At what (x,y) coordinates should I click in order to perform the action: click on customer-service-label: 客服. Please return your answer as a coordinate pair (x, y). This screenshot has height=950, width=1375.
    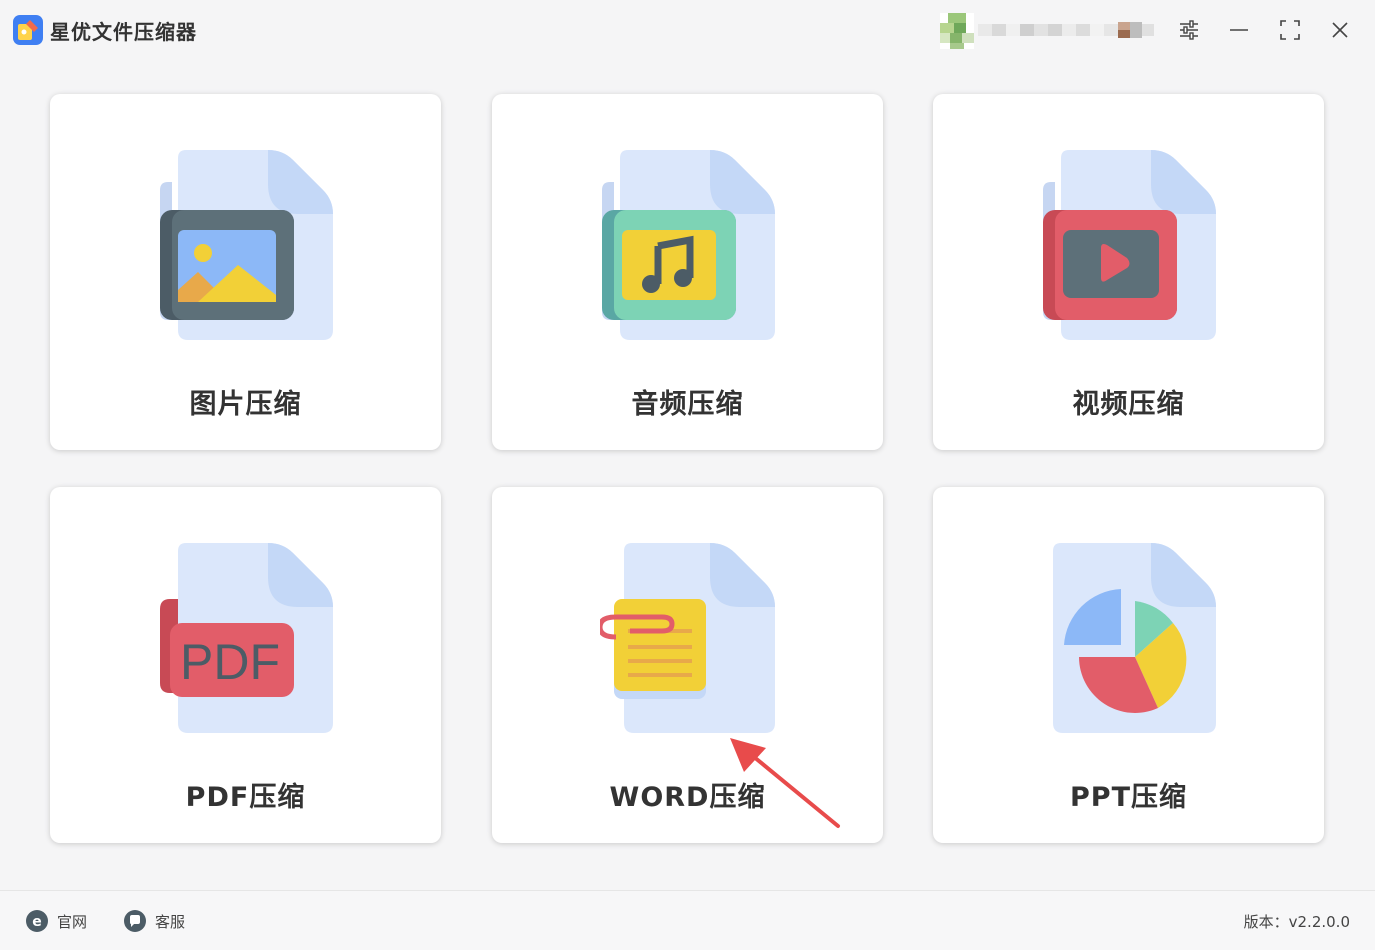
    Looking at the image, I should click on (170, 921).